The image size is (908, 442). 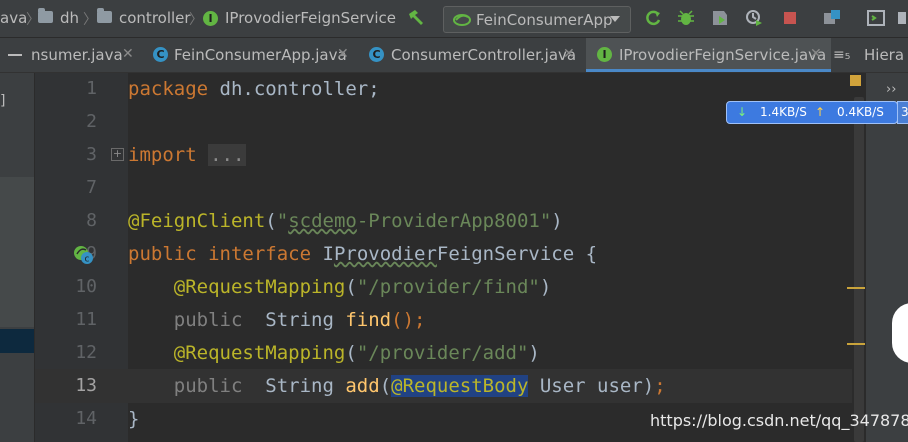 I want to click on svg-text: c, so click(x=87, y=260).